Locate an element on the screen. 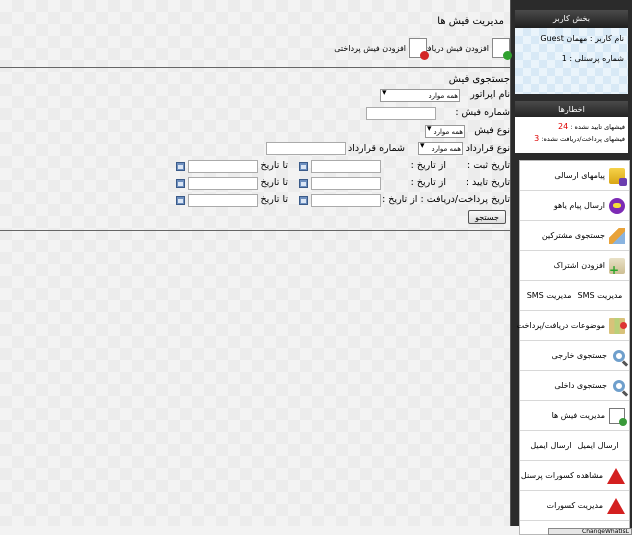 This screenshot has height=535, width=632. alert-unconfirmed: فیشهای تایید نشده : 24 is located at coordinates (571, 127).